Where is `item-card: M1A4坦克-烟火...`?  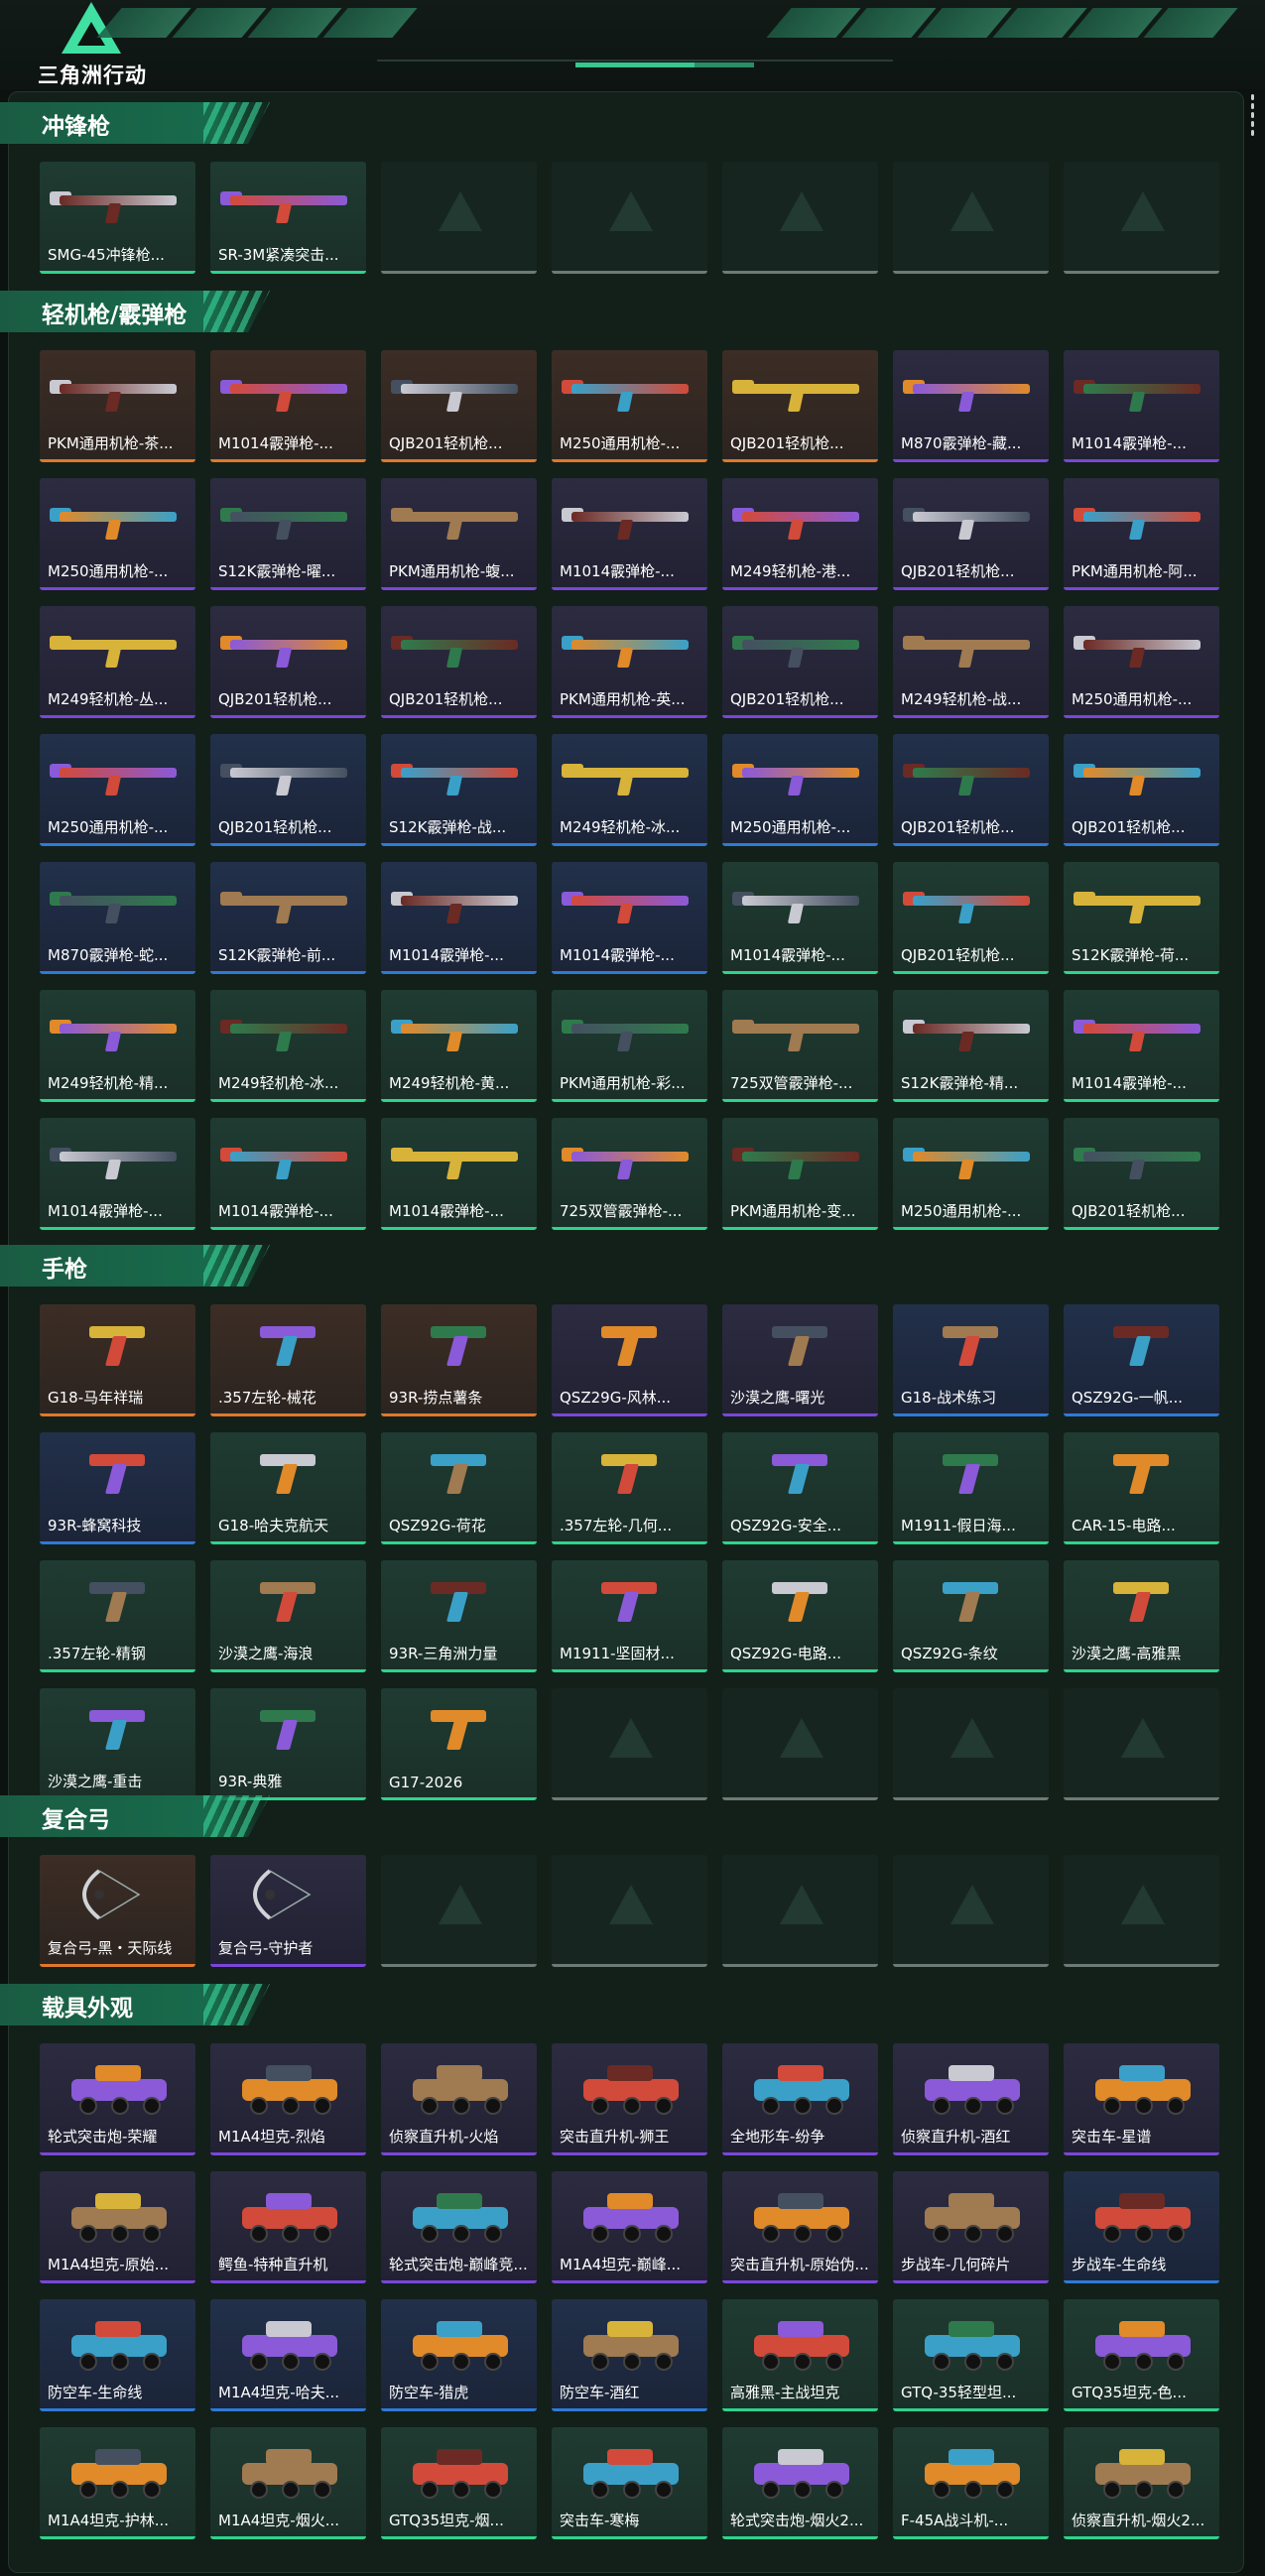 item-card: M1A4坦克-烟火... is located at coordinates (288, 2483).